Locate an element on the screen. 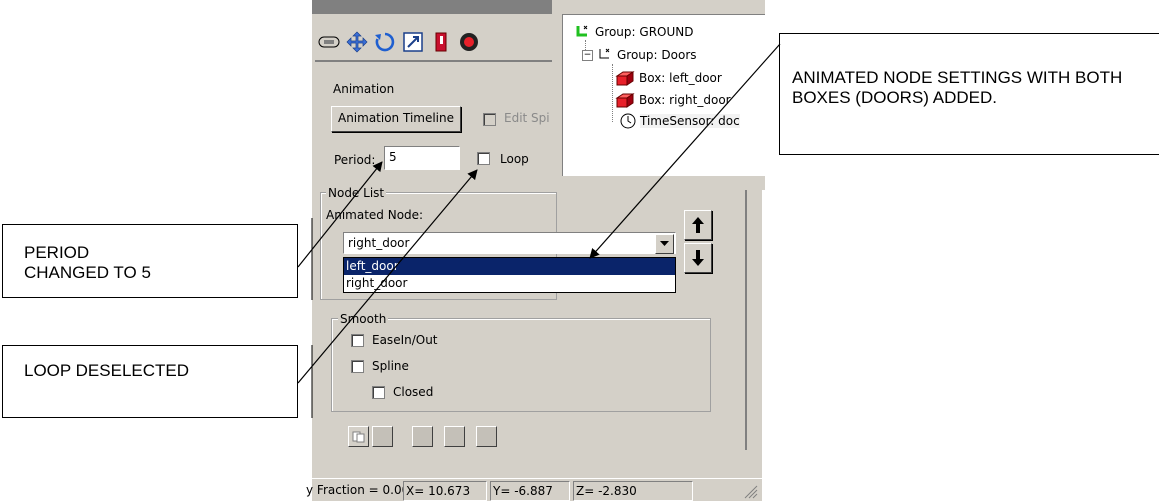 The image size is (1159, 503). arrow-to-period is located at coordinates (340, 214).